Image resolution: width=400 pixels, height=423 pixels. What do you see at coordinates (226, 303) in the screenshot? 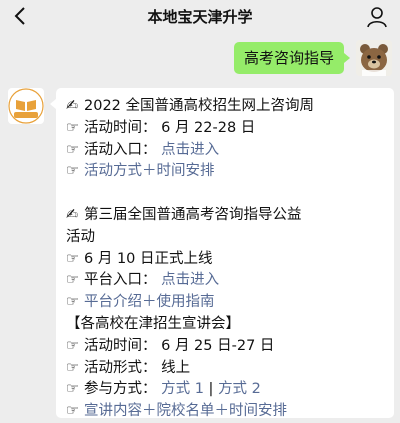
I see `section-2-intro-line: ☞ 平台介绍＋使用指南` at bounding box center [226, 303].